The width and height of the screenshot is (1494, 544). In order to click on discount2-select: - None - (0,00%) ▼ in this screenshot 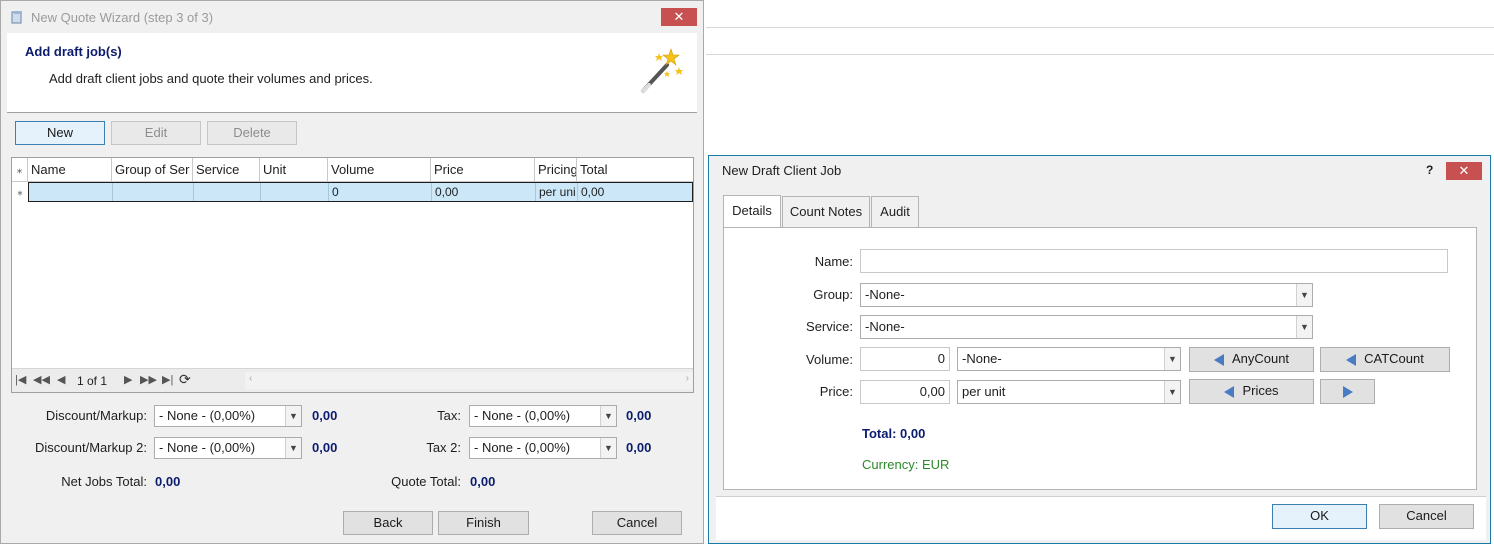, I will do `click(228, 448)`.